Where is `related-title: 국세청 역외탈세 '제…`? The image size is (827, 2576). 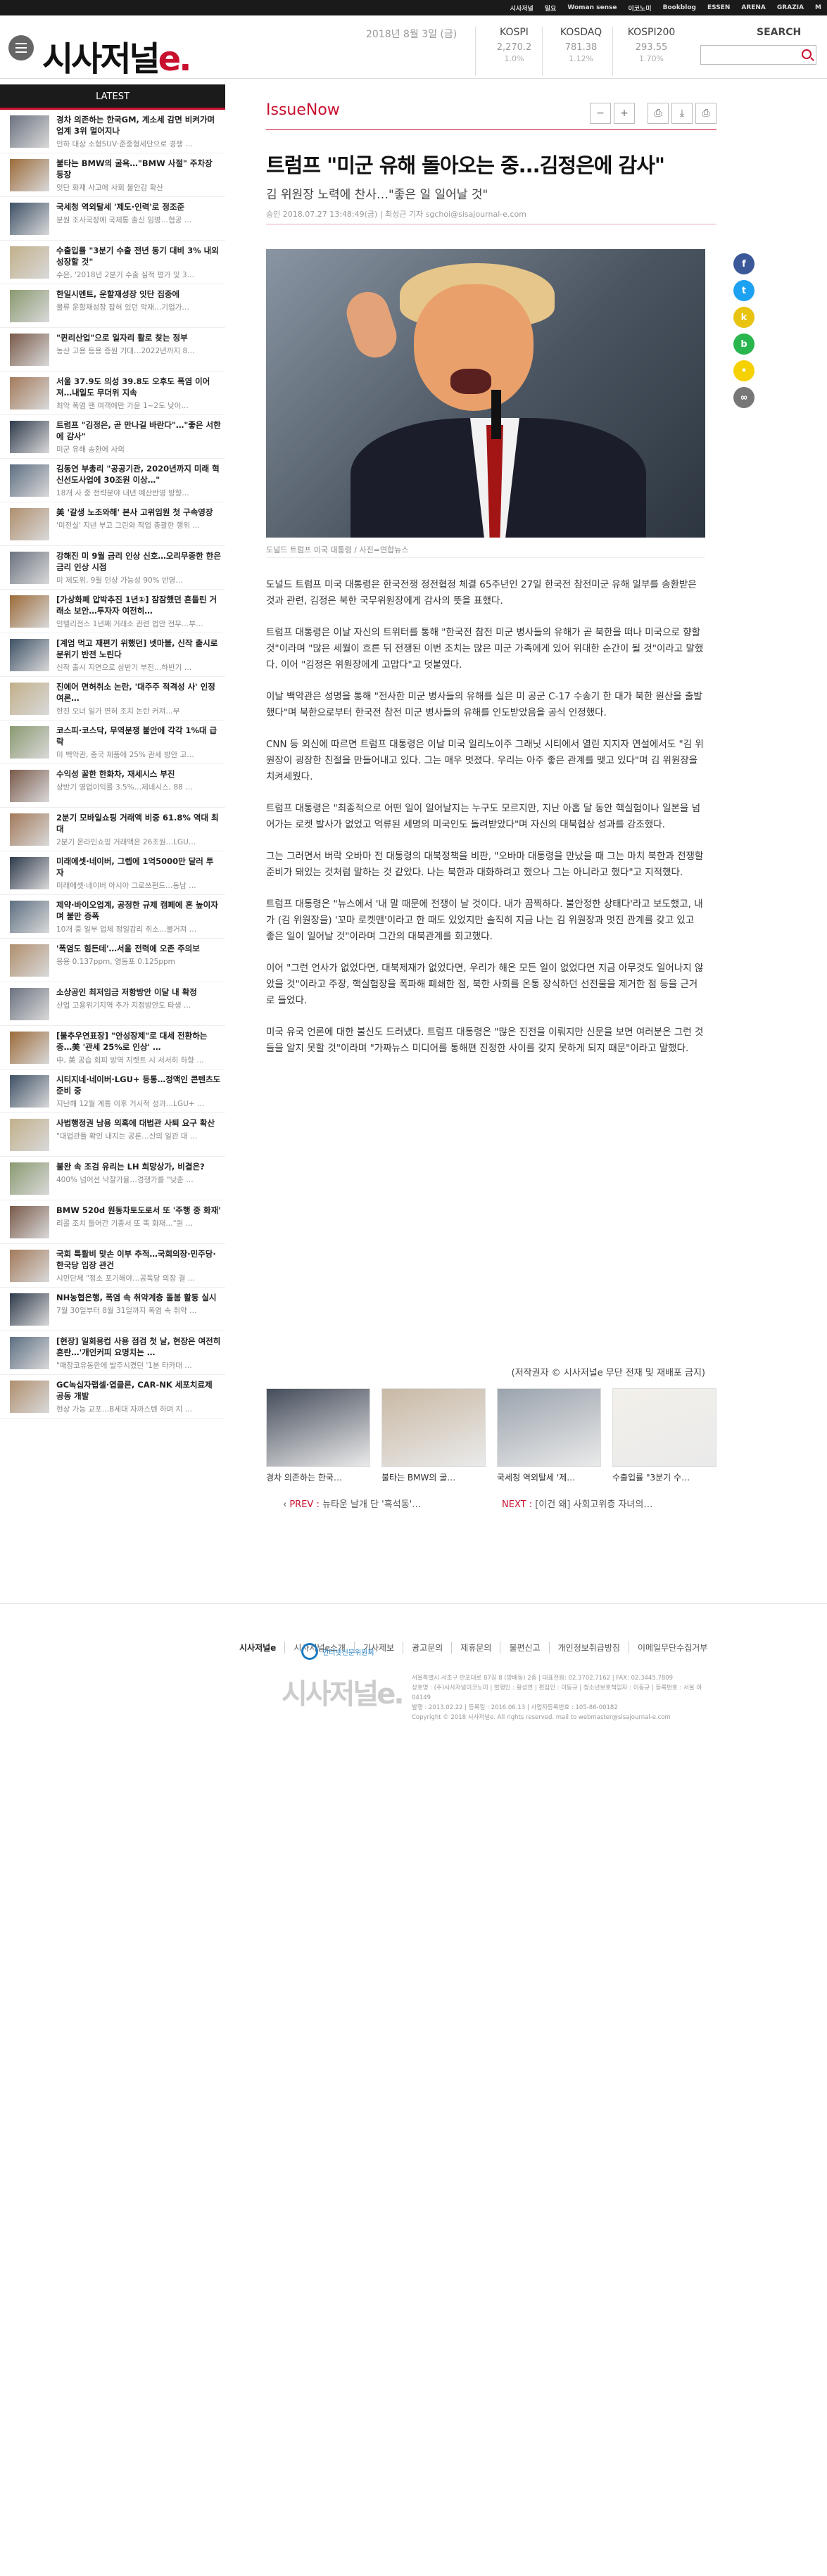
related-title: 국세청 역외탈세 '제… is located at coordinates (536, 1478).